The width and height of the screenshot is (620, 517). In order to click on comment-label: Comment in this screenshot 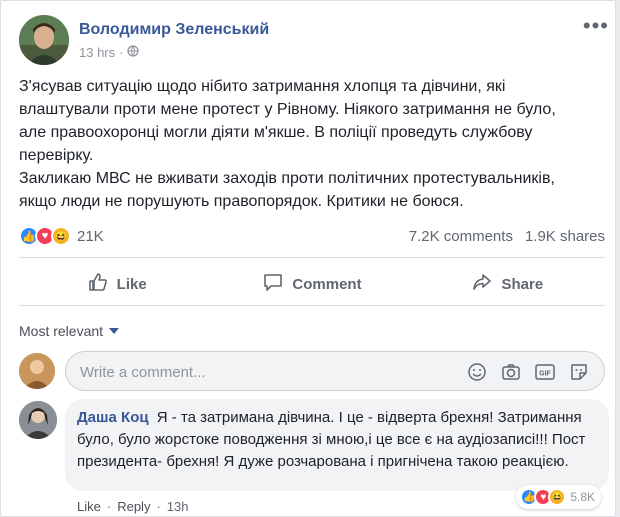, I will do `click(327, 284)`.